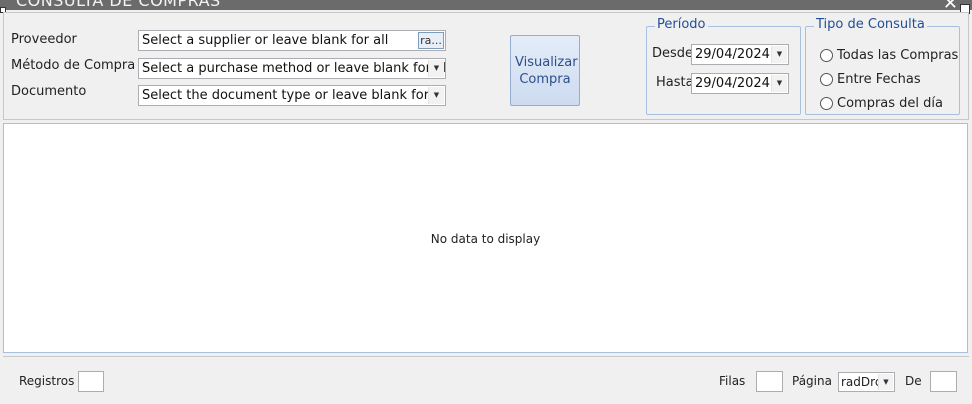 The height and width of the screenshot is (404, 972). I want to click on period-title: Período, so click(681, 24).